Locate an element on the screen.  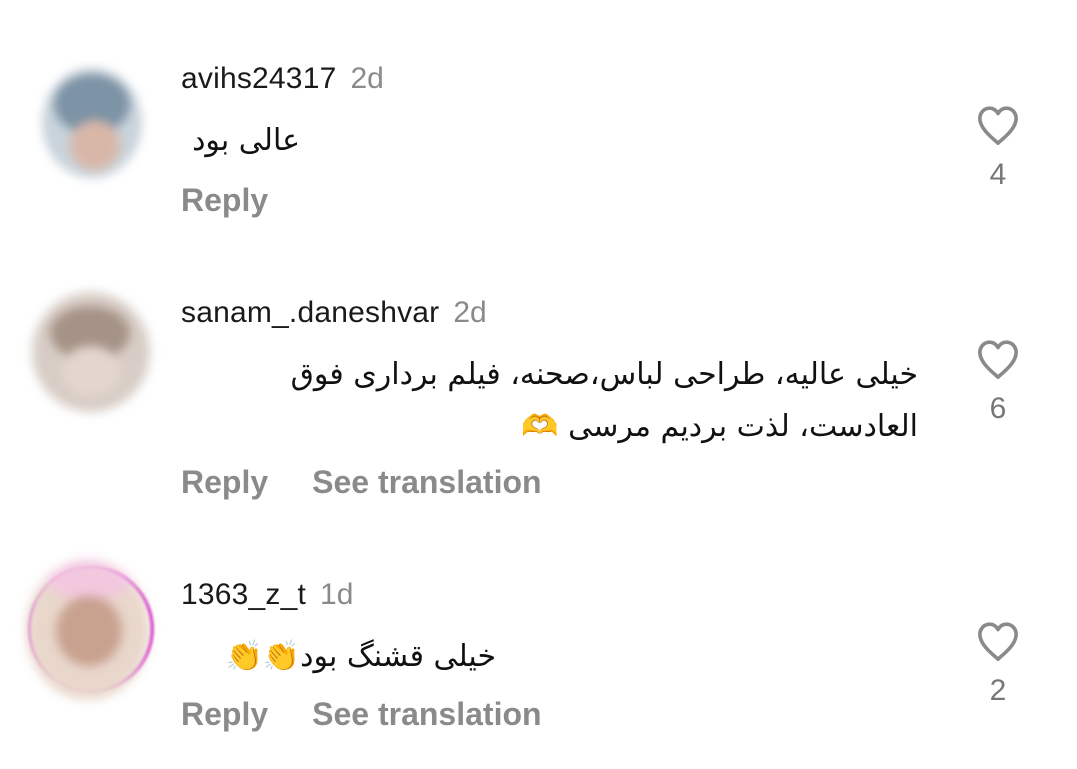
comment-text: خیلی قشنگ بود👏👏 is located at coordinates (360, 656).